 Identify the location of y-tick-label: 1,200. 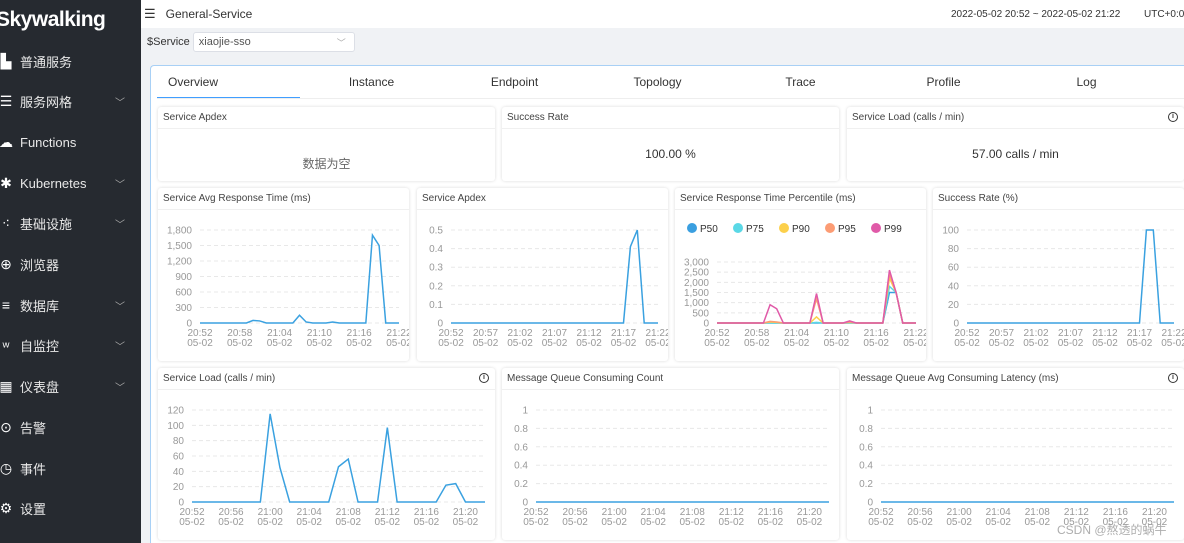
(179, 262).